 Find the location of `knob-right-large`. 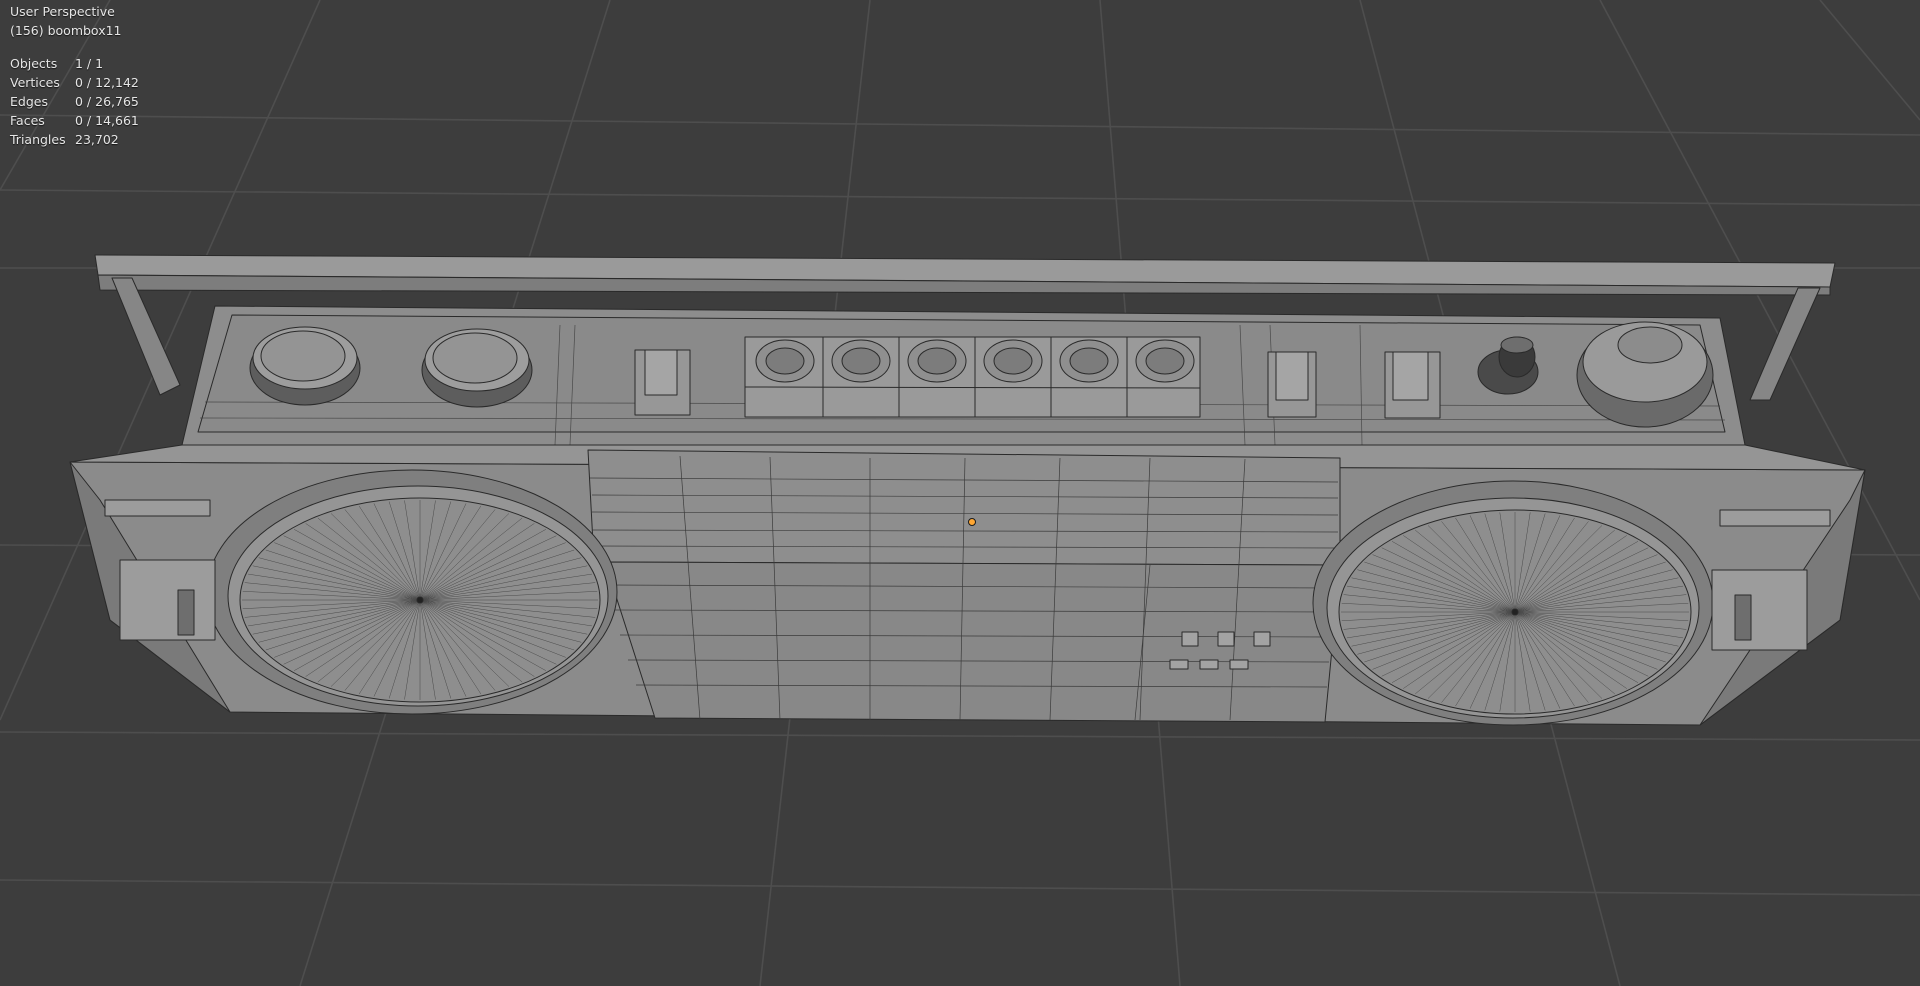

knob-right-large is located at coordinates (1645, 374).